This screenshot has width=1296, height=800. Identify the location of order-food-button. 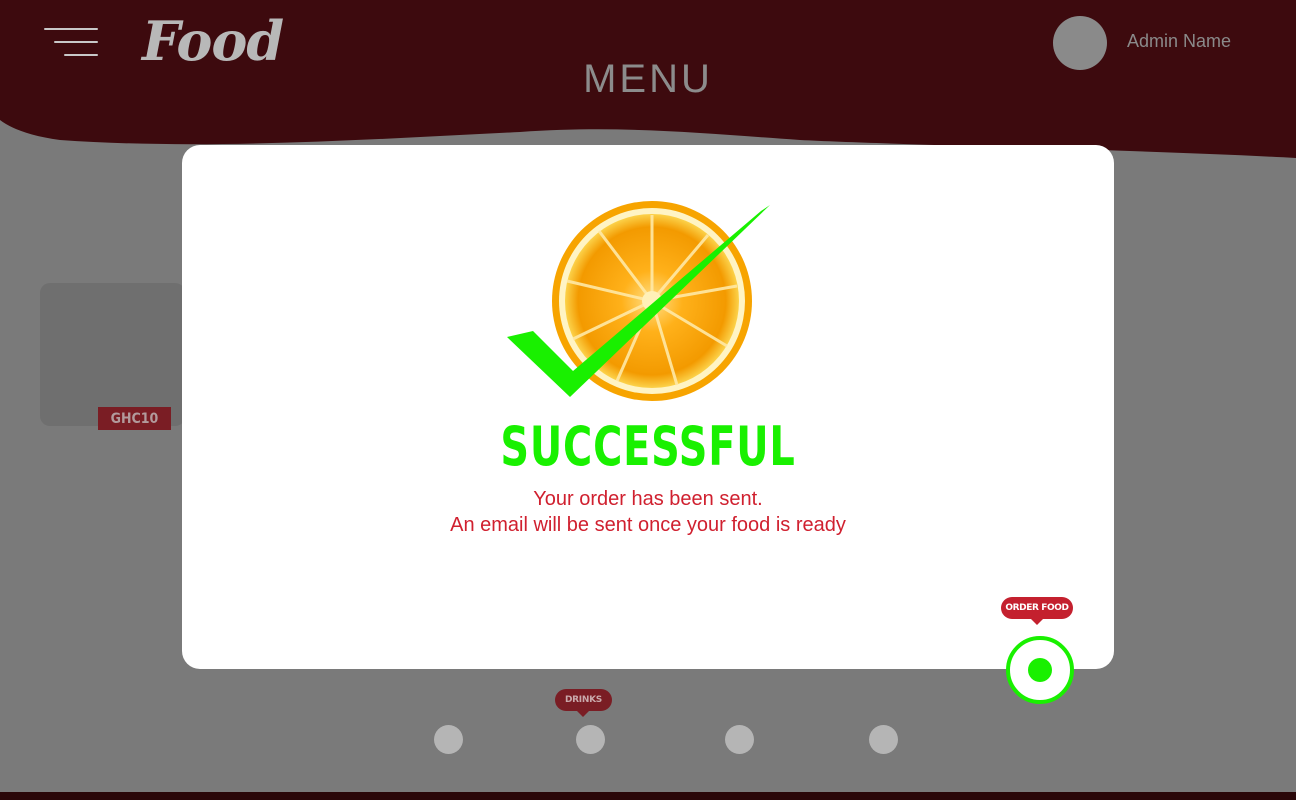
(1040, 670).